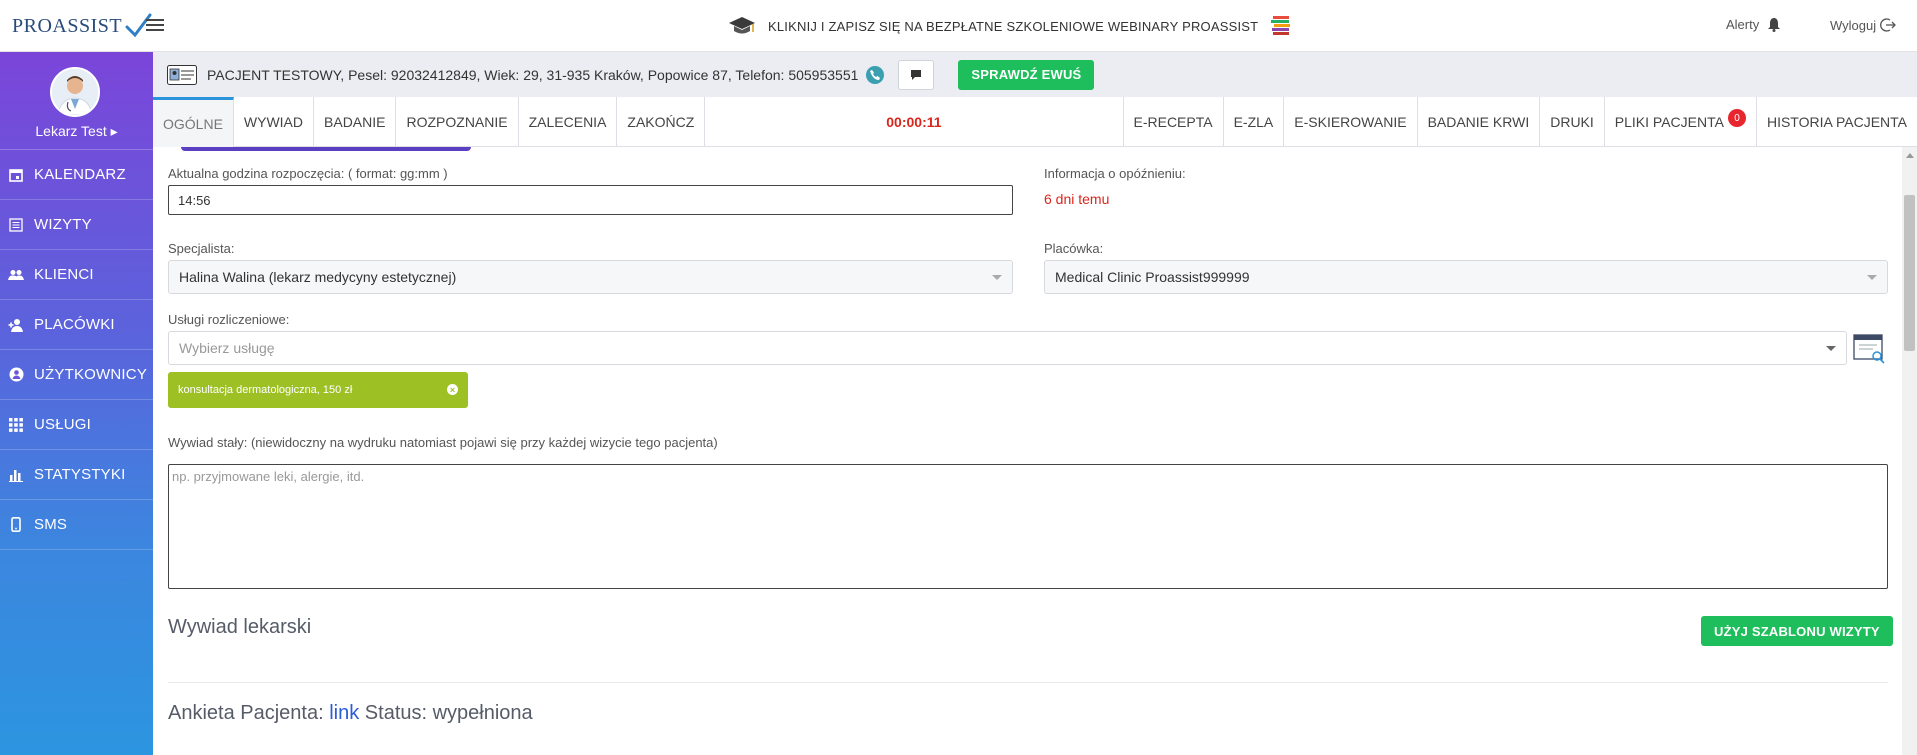 This screenshot has width=1917, height=755. Describe the element at coordinates (452, 389) in the screenshot. I see `remove-tag-icon: ×` at that location.